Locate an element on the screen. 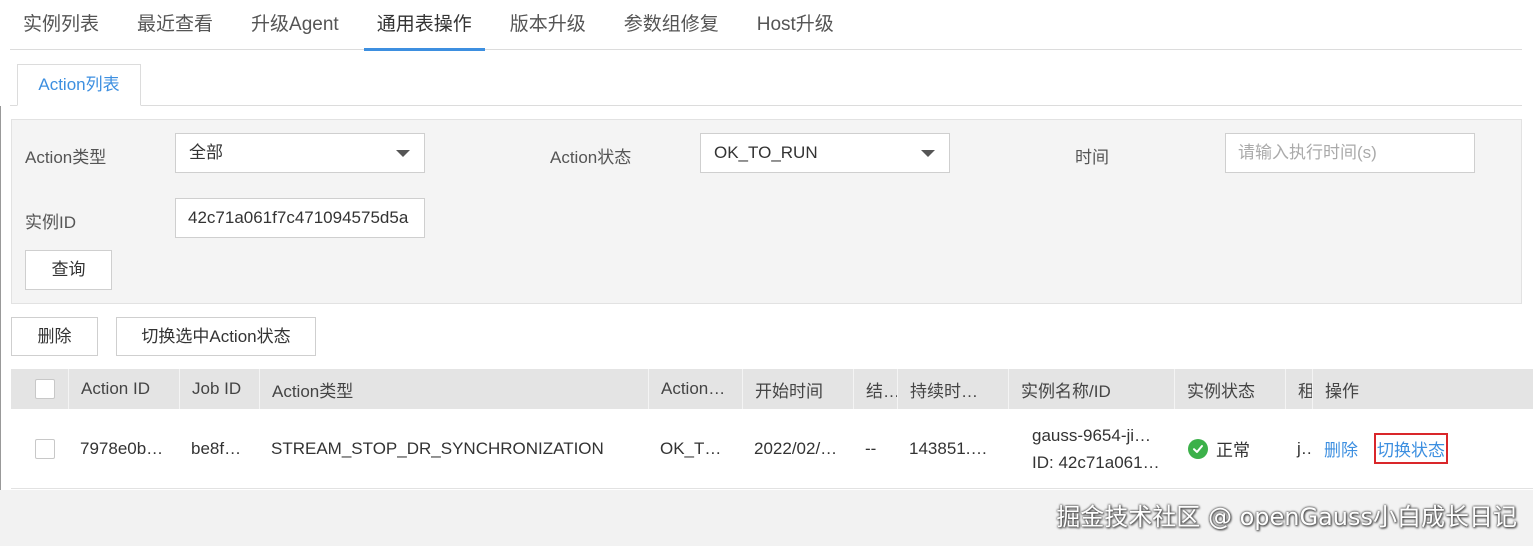 This screenshot has width=1533, height=546. action-type-select: 全部 is located at coordinates (300, 153).